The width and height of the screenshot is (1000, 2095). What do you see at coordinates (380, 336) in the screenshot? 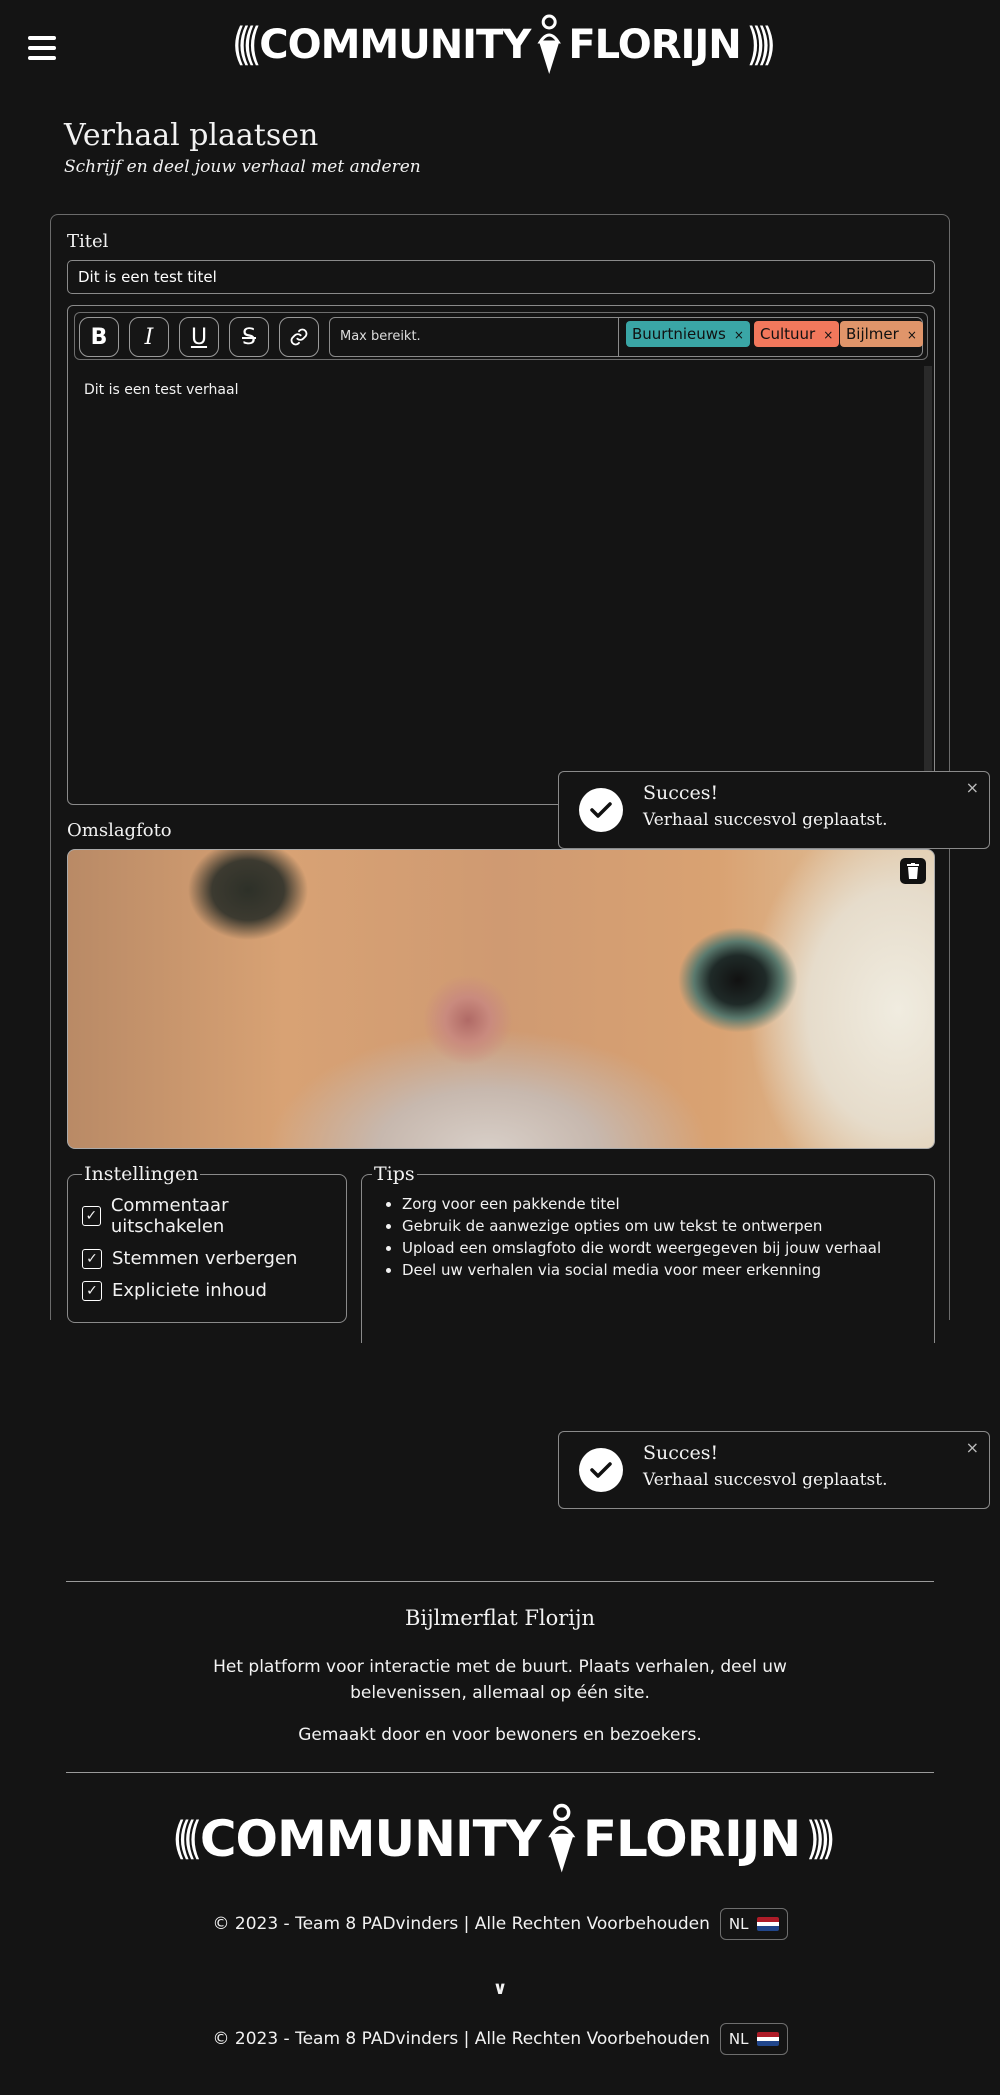
I see `tags-placeholder: Max bereikt.` at bounding box center [380, 336].